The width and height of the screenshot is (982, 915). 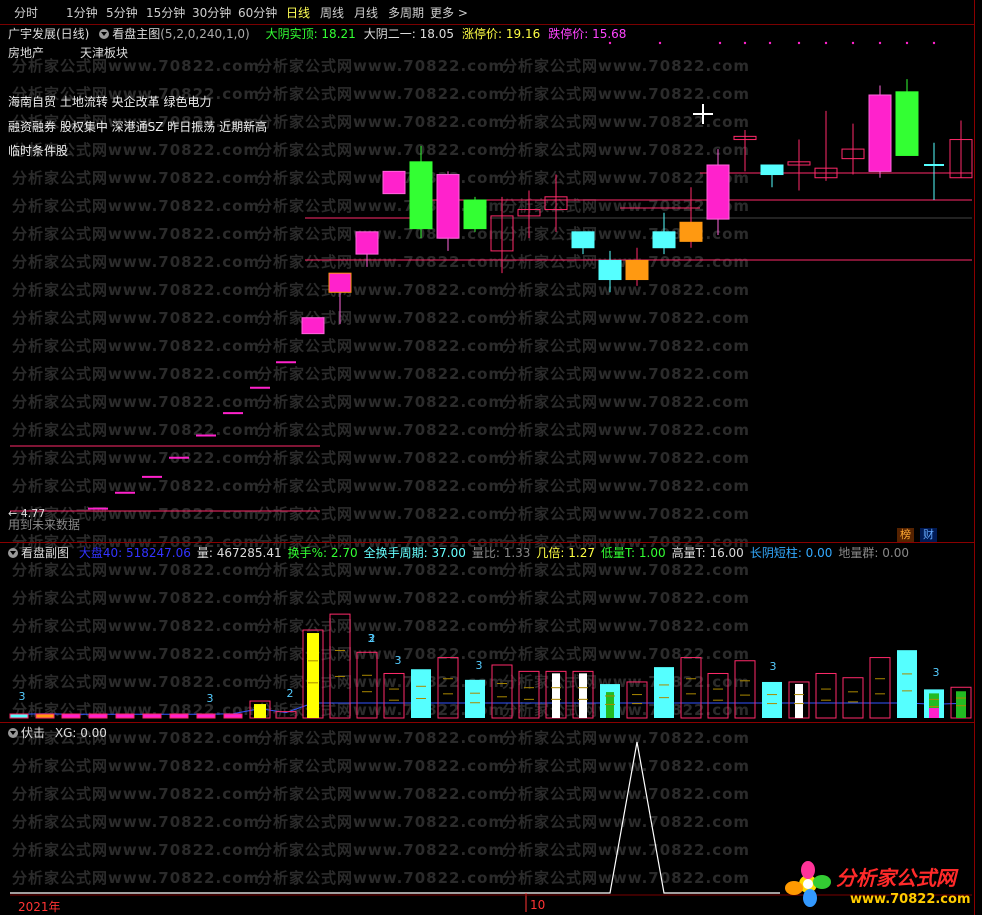 I want to click on indicator-dropdown-icon, so click(x=104, y=34).